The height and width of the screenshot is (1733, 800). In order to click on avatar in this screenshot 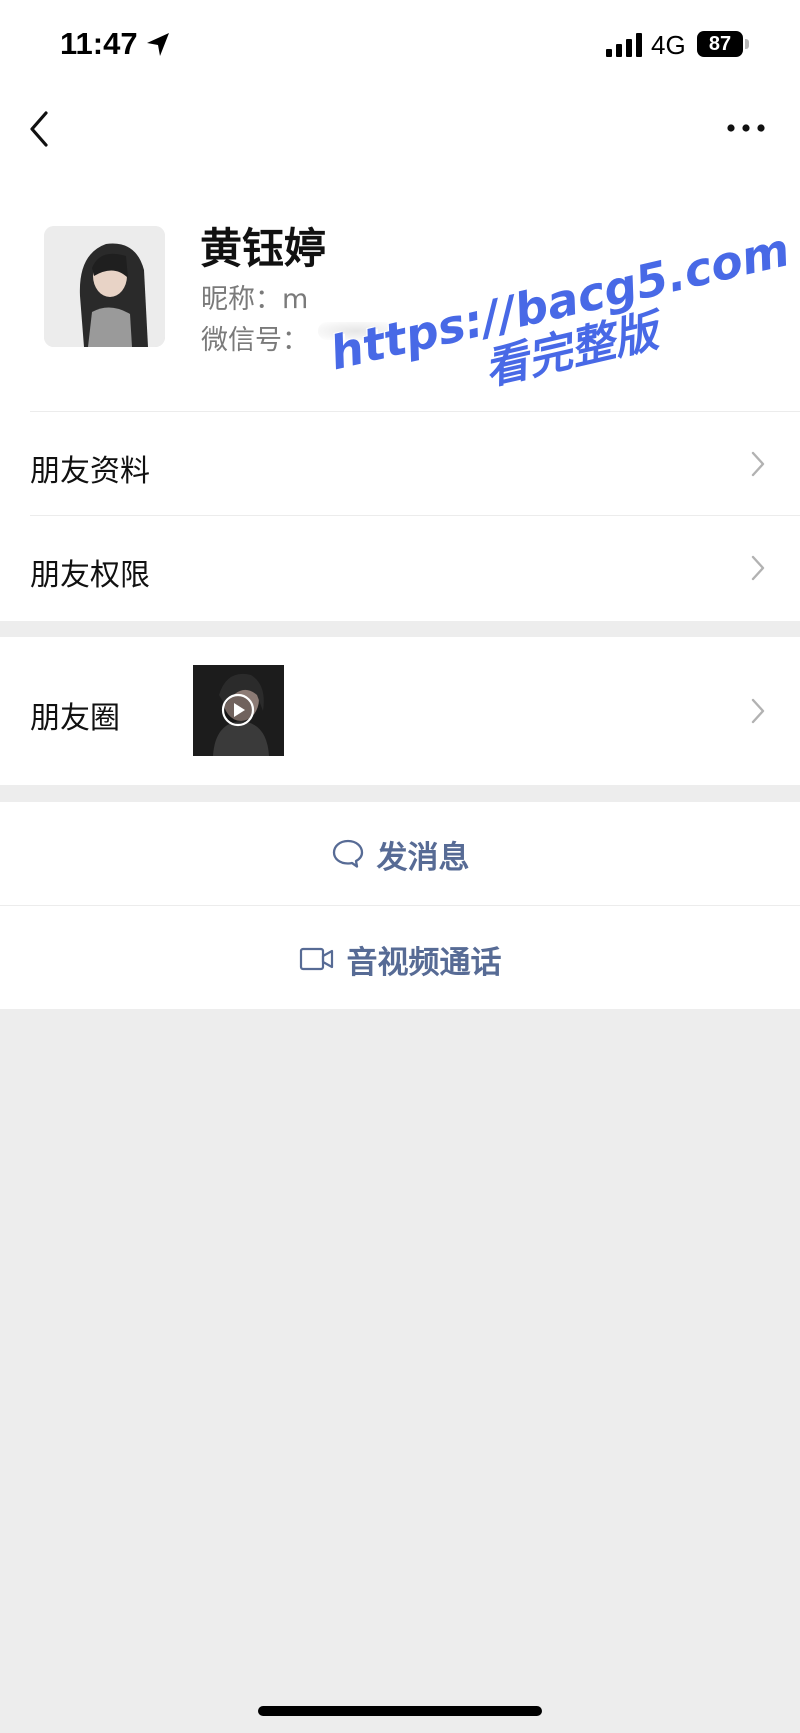, I will do `click(104, 286)`.